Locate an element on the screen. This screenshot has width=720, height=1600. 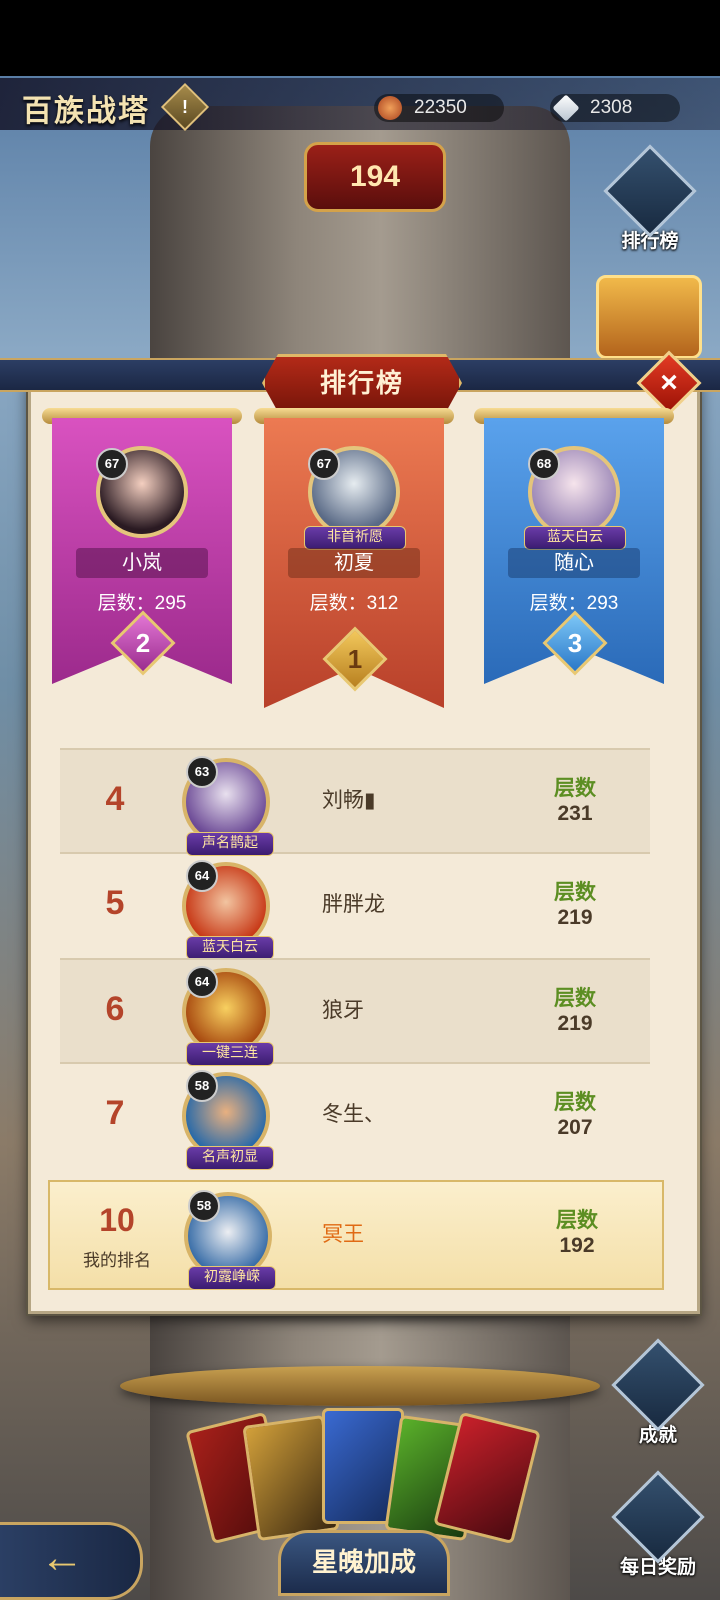
title-tag: 初露峥嵘 is located at coordinates (232, 1278).